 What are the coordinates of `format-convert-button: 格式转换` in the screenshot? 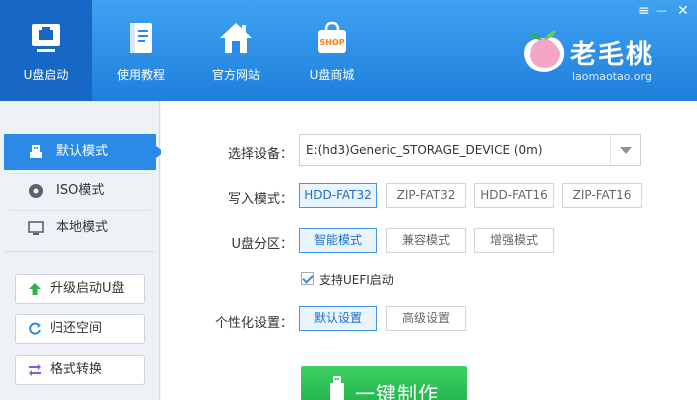 It's located at (80, 370).